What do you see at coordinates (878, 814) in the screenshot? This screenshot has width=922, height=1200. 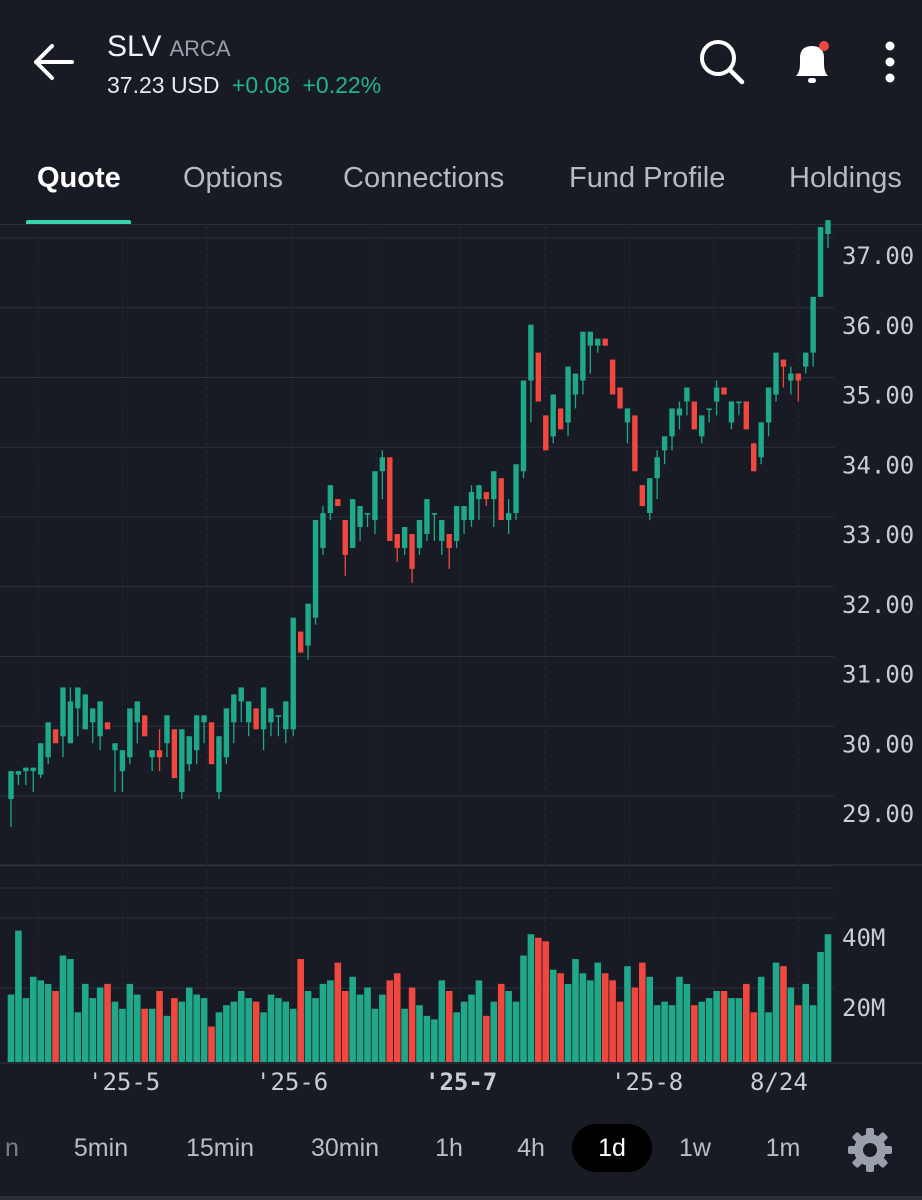 I see `price-tick-label: 29.00` at bounding box center [878, 814].